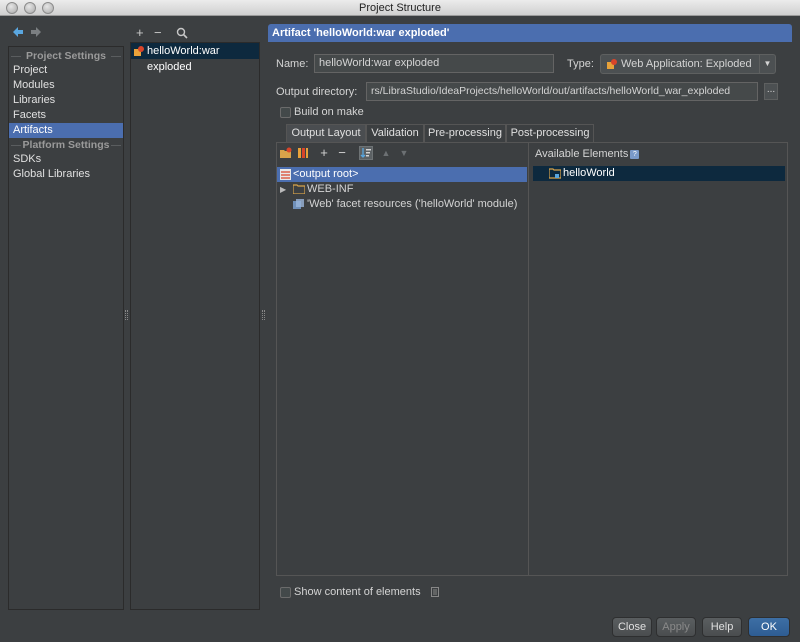 This screenshot has width=800, height=642. Describe the element at coordinates (66, 100) in the screenshot. I see `nav-item-libraries: Libraries` at that location.